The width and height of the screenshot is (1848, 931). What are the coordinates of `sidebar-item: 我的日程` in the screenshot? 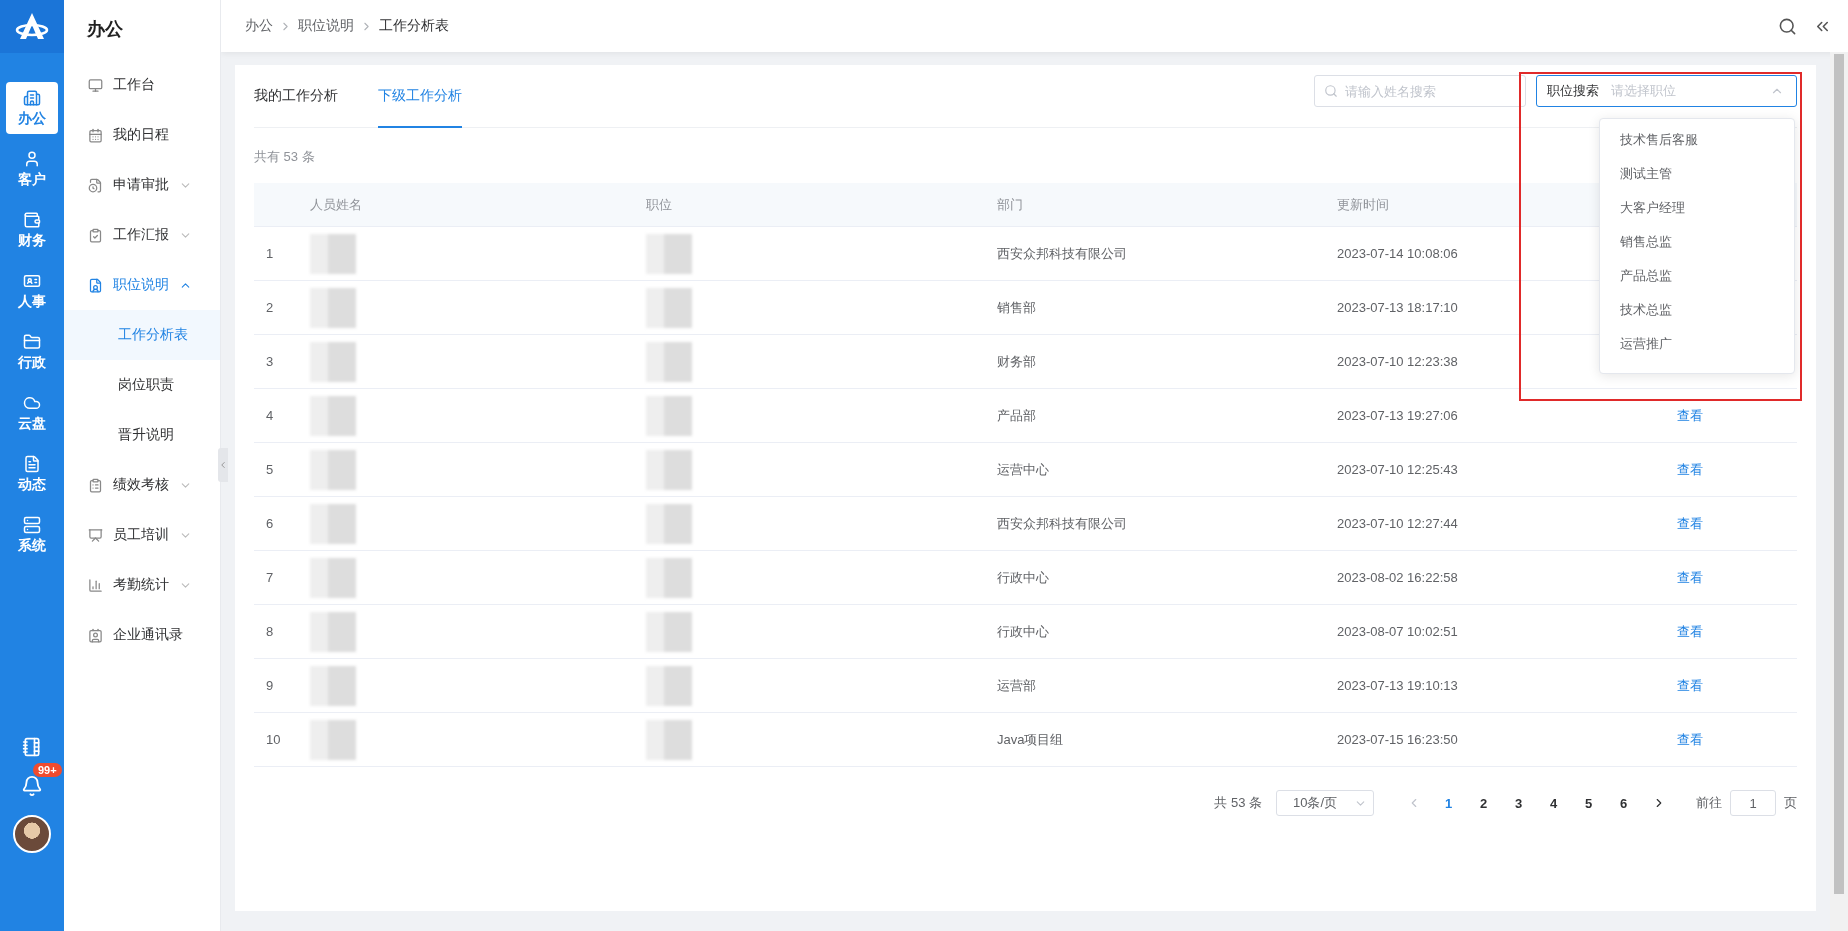 It's located at (142, 135).